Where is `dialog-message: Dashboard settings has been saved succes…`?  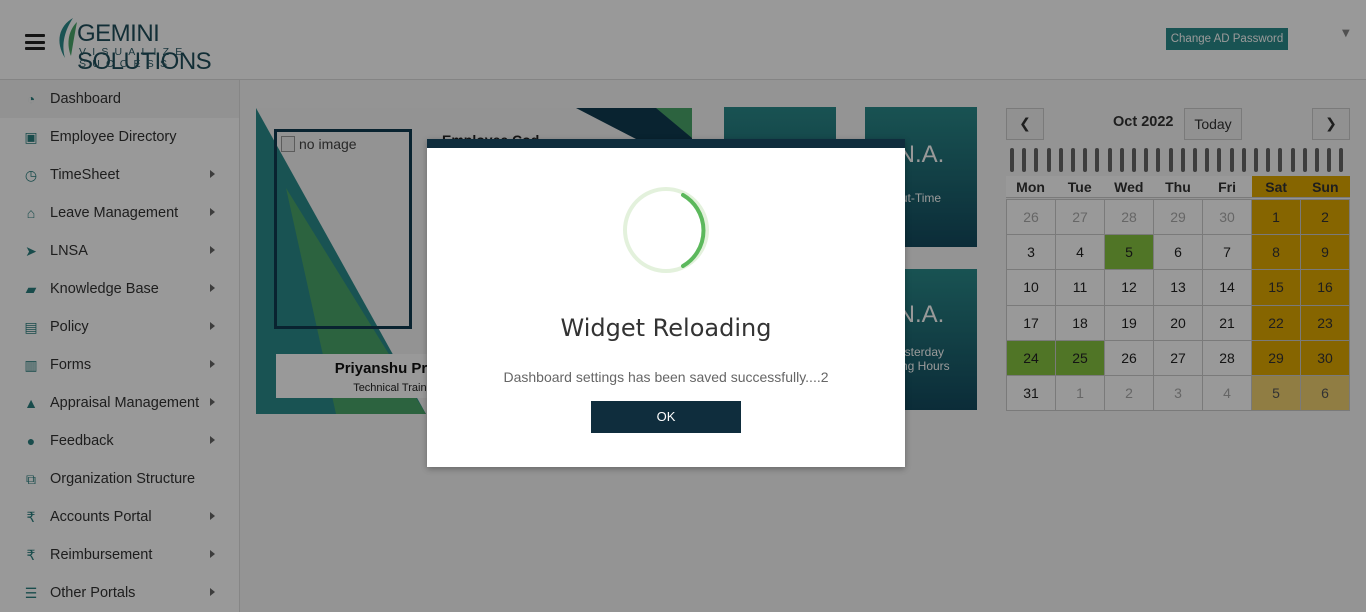
dialog-message: Dashboard settings has been saved succes… is located at coordinates (666, 377).